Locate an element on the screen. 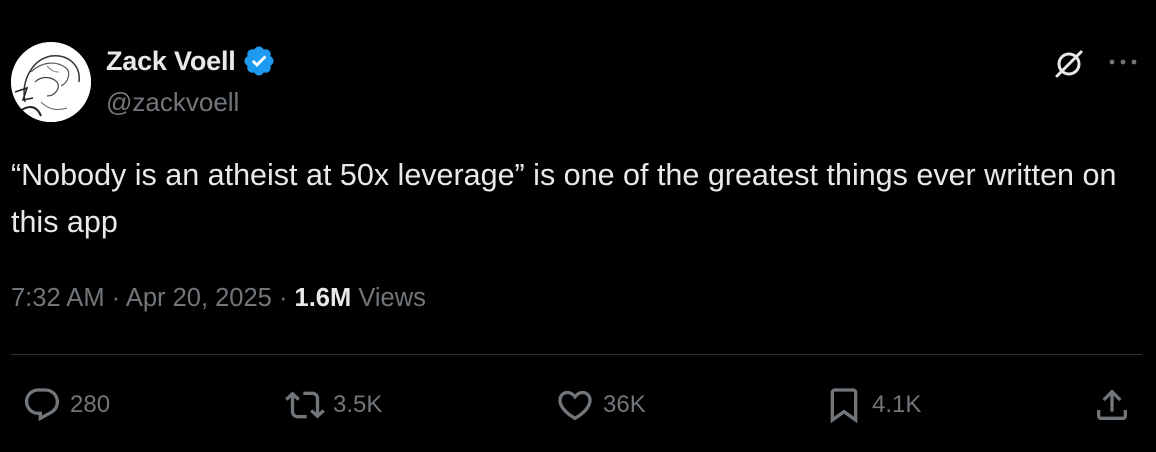 Image resolution: width=1156 pixels, height=452 pixels. author-display-name: Zack Voell is located at coordinates (171, 61).